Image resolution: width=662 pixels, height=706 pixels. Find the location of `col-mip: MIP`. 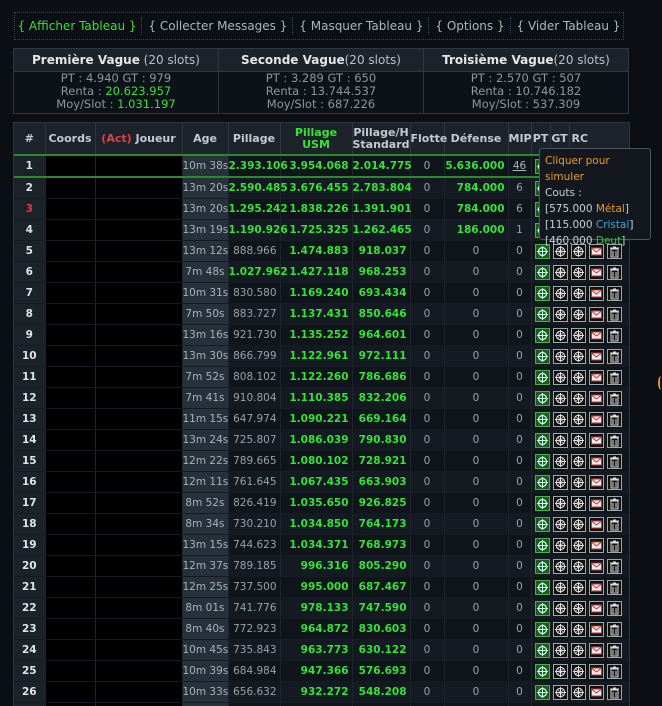

col-mip: MIP is located at coordinates (519, 139).